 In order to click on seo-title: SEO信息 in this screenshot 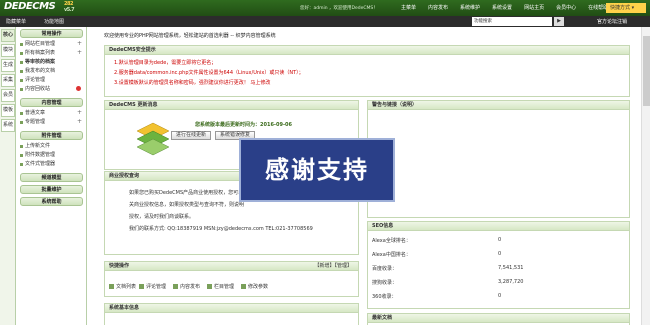, I will do `click(498, 226)`.